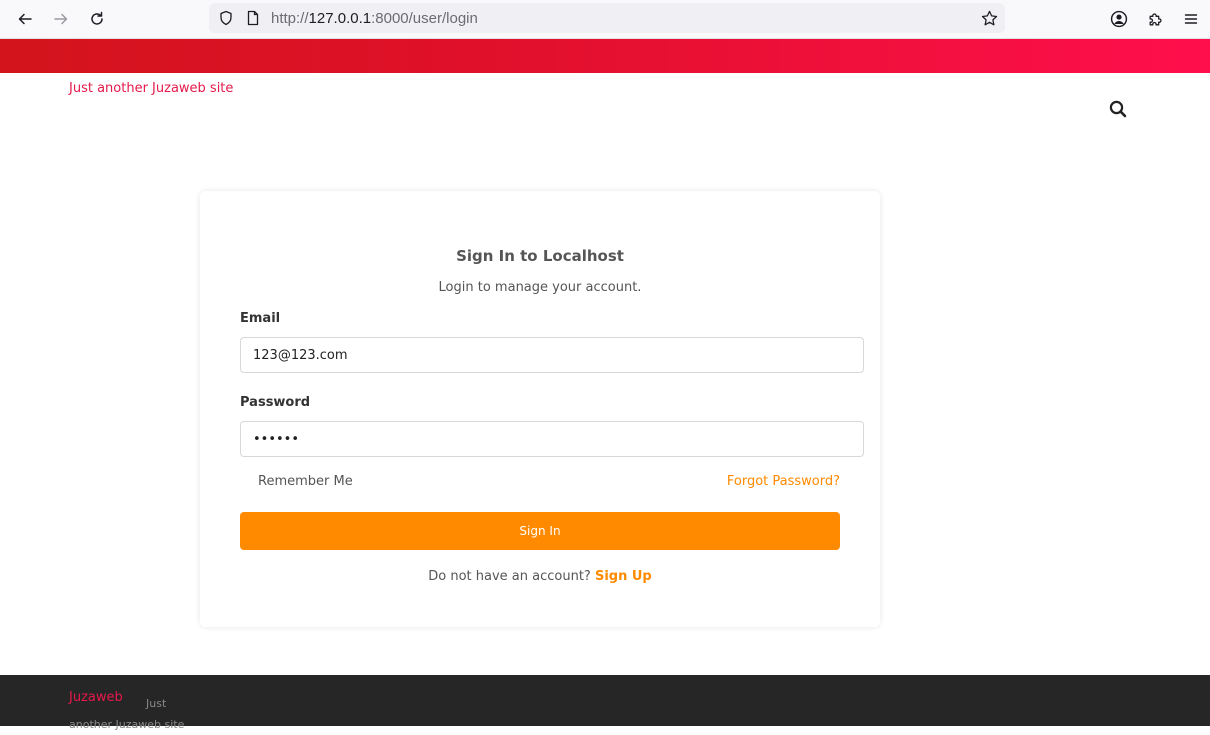 The image size is (1210, 735). What do you see at coordinates (424, 18) in the screenshot?
I see `url-path: :8000/user/login` at bounding box center [424, 18].